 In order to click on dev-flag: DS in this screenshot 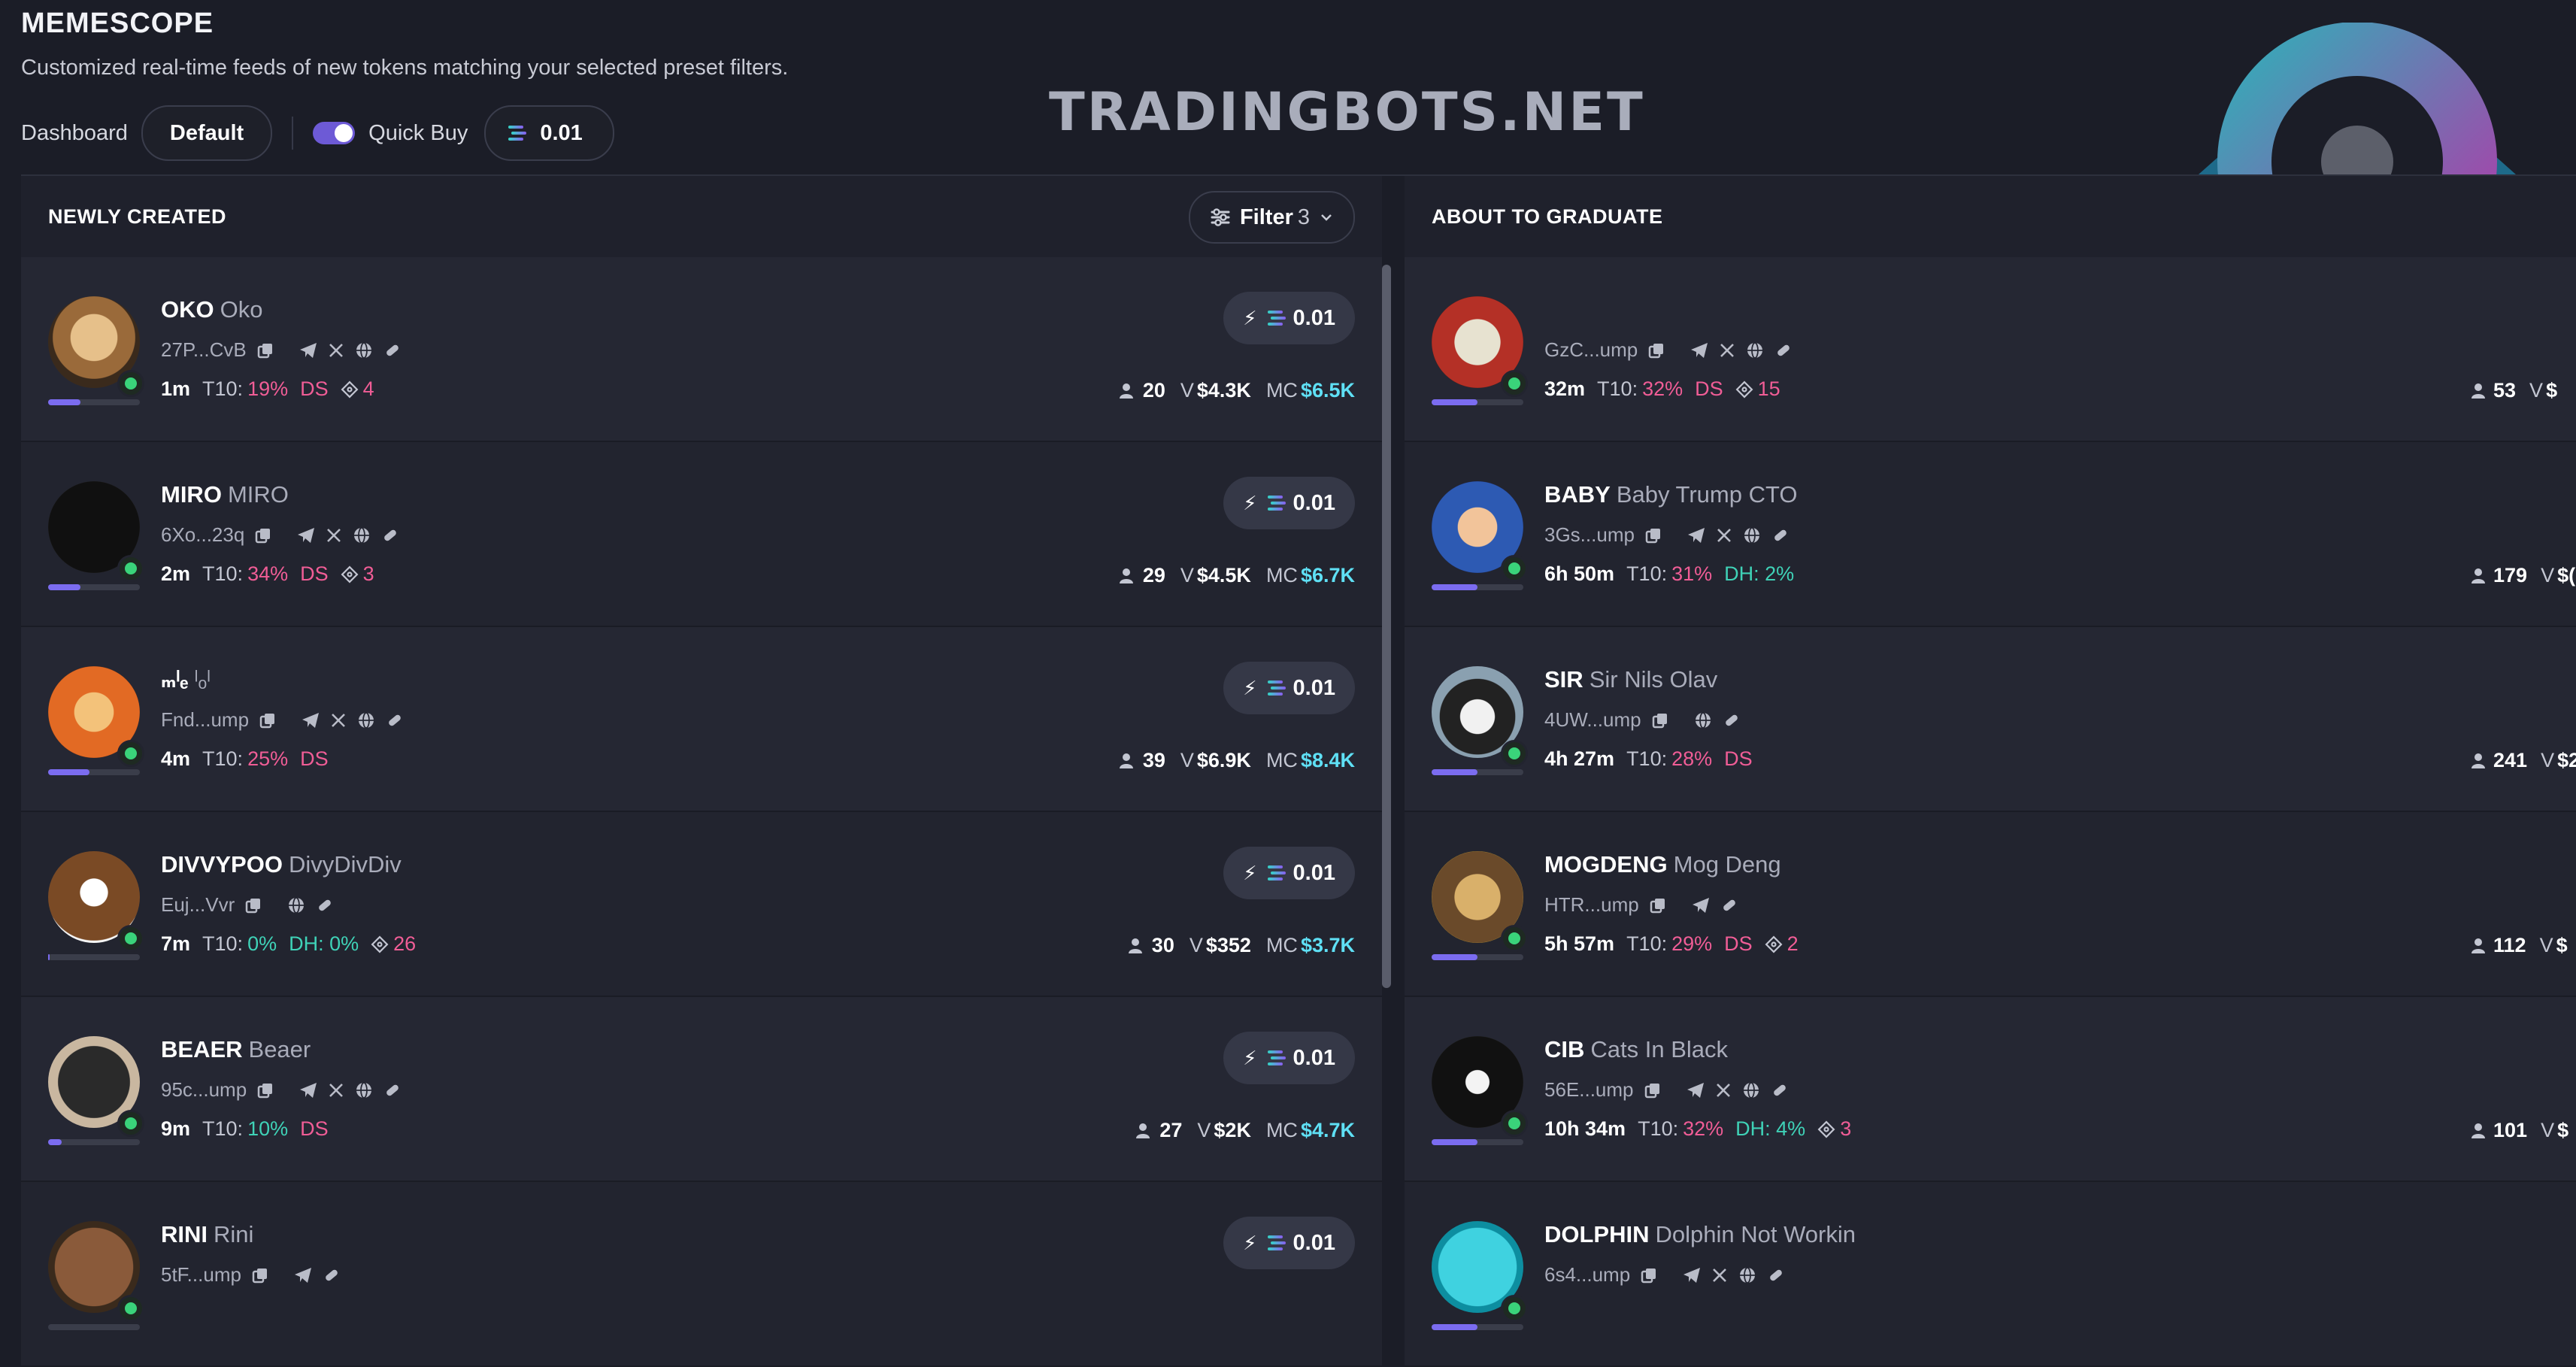, I will do `click(1738, 943)`.